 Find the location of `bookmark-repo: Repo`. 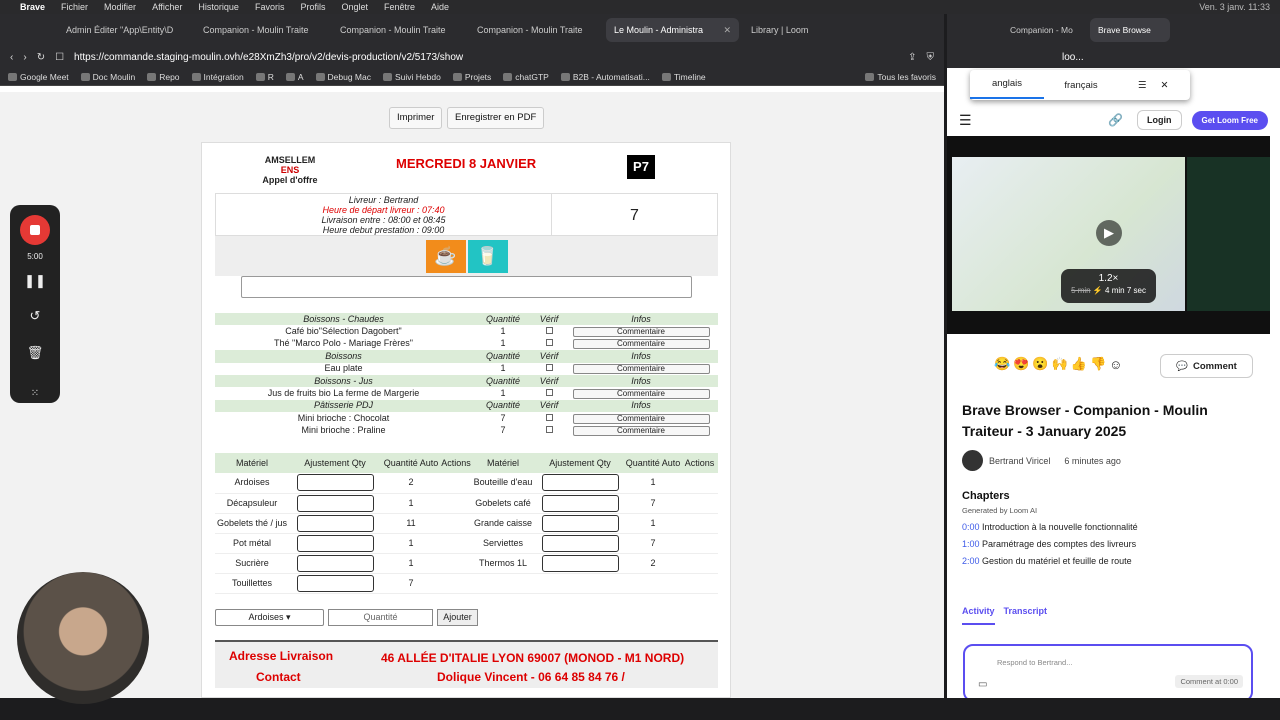

bookmark-repo: Repo is located at coordinates (163, 77).